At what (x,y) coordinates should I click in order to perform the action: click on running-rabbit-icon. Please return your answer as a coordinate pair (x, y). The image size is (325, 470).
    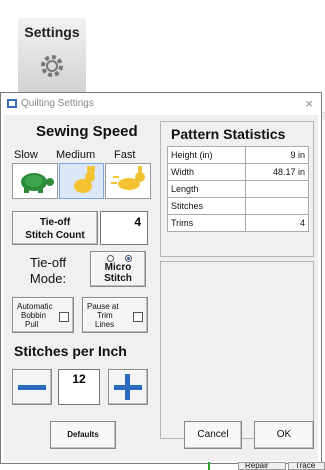
    Looking at the image, I should click on (128, 178).